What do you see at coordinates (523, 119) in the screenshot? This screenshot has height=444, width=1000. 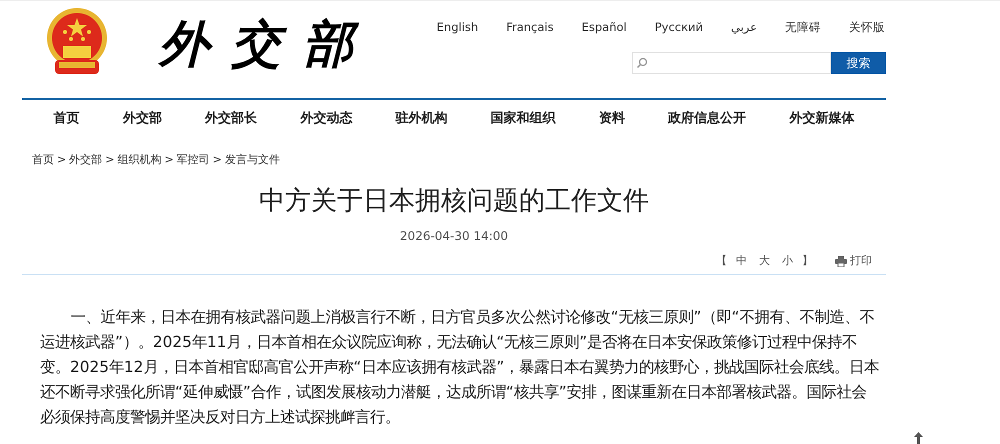 I see `nav-item: 国家和组织` at bounding box center [523, 119].